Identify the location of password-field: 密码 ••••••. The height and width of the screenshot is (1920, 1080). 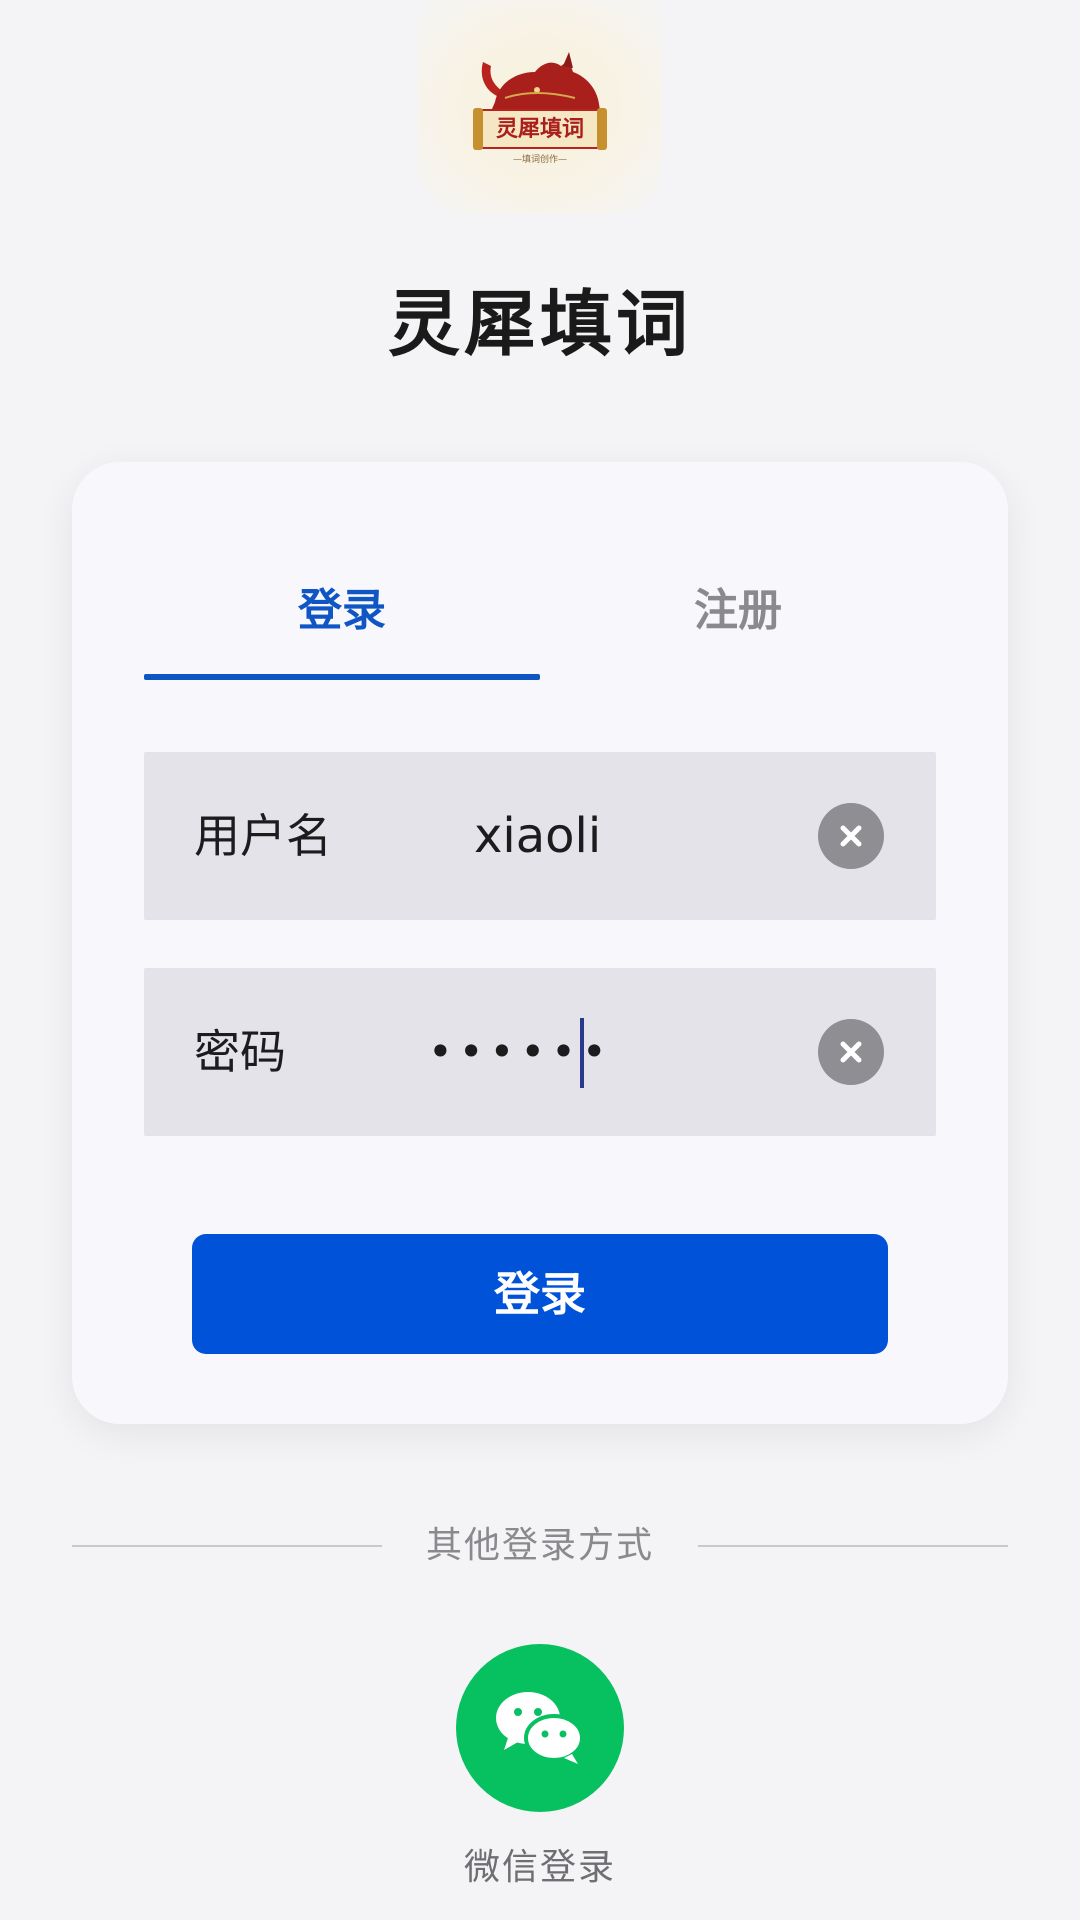
(540, 1052).